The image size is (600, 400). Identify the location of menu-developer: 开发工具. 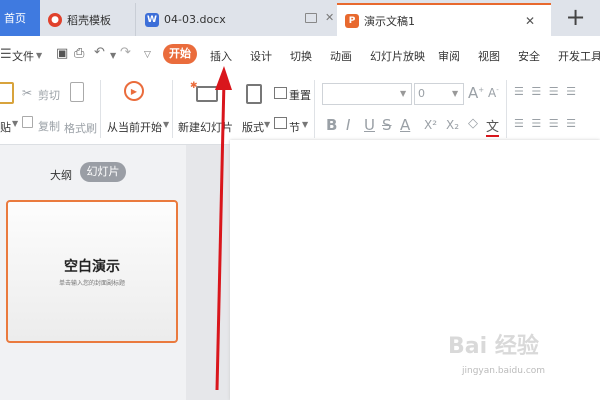
(579, 56).